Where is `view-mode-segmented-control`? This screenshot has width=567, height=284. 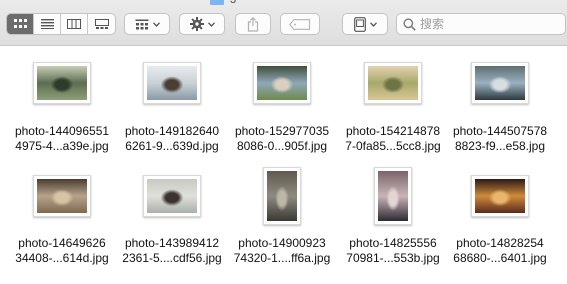
view-mode-segmented-control is located at coordinates (61, 24).